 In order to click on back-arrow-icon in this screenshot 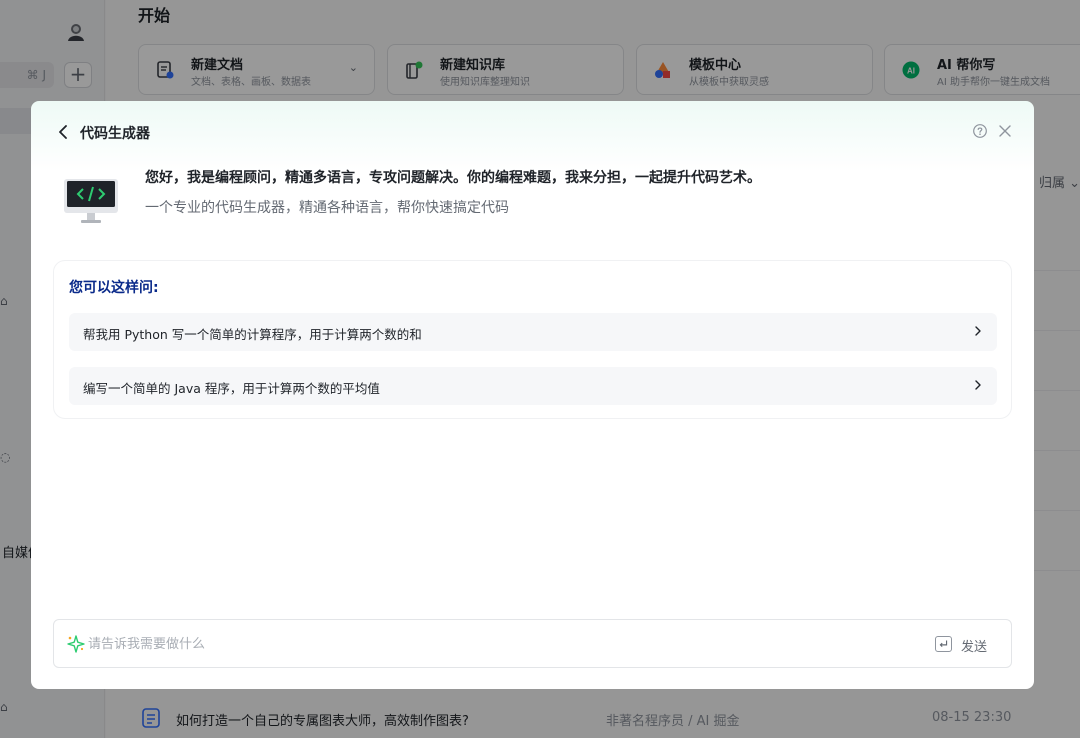, I will do `click(63, 132)`.